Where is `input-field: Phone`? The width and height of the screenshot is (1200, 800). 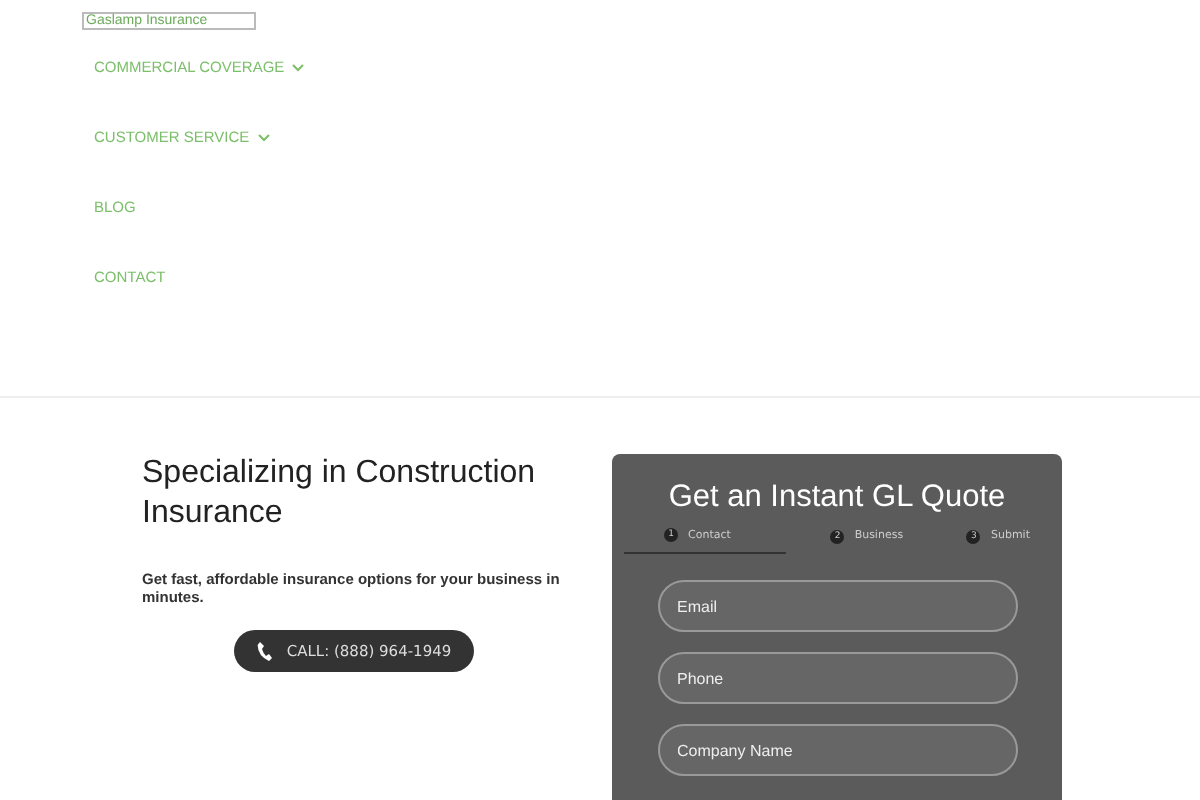 input-field: Phone is located at coordinates (837, 678).